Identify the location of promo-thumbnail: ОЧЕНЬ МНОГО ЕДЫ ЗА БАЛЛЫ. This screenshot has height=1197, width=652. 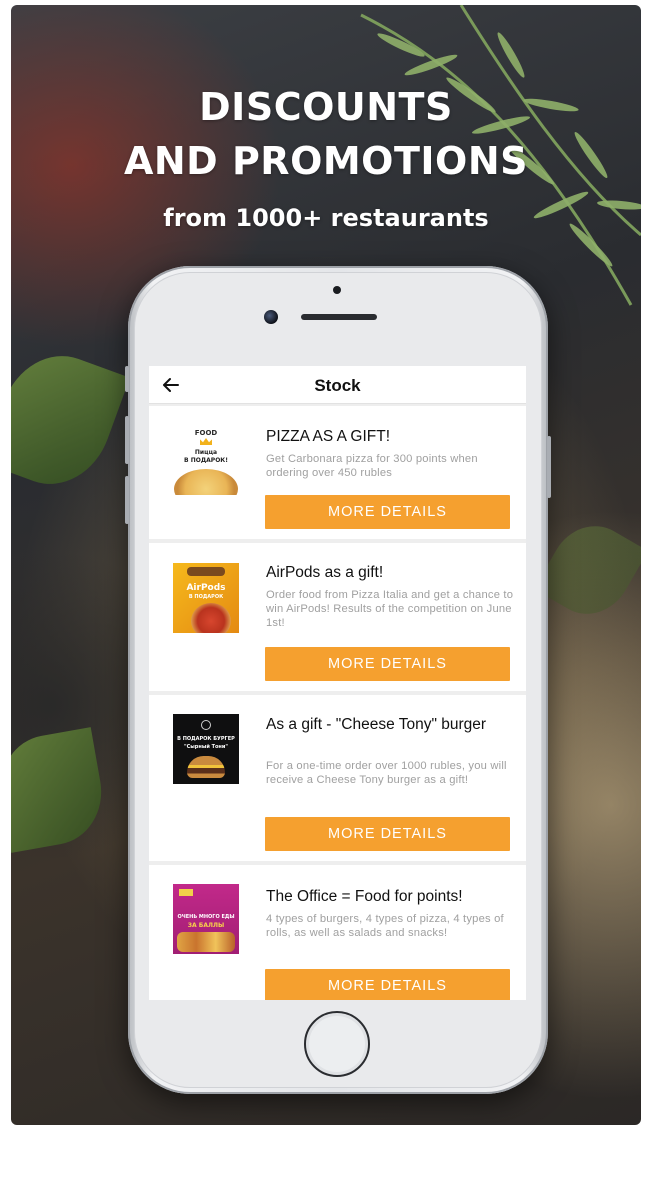
(206, 919).